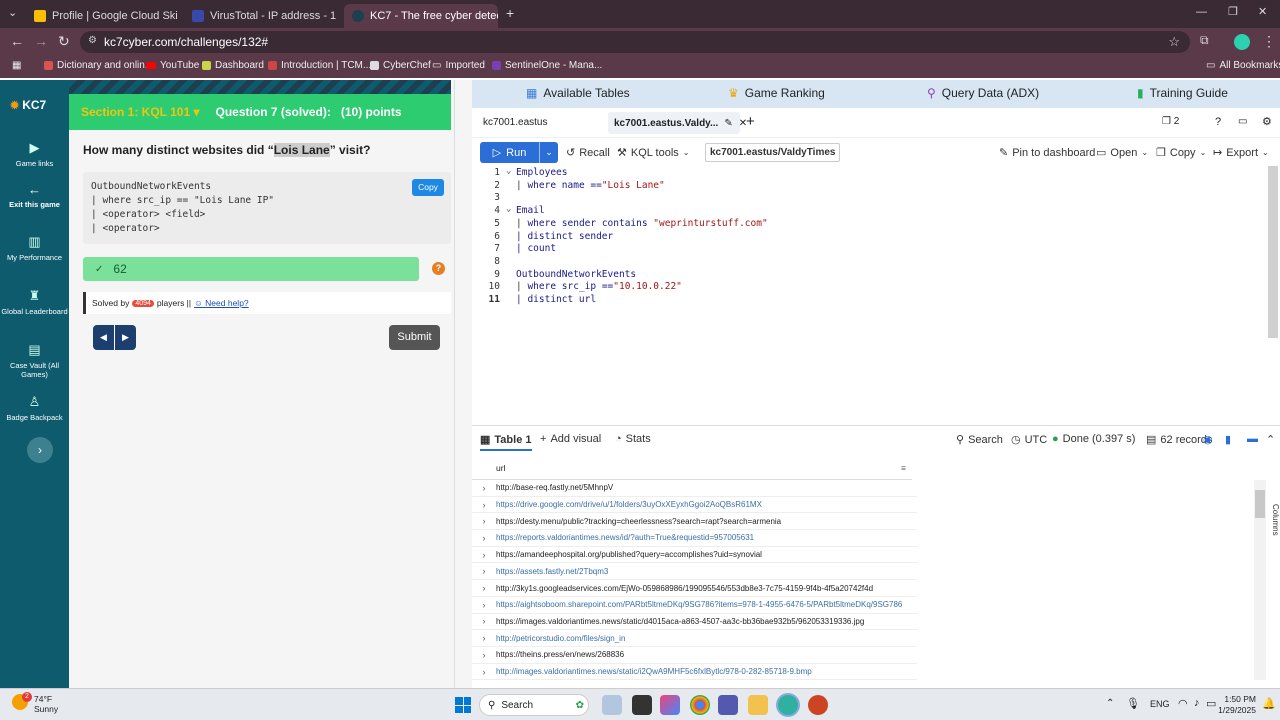 This screenshot has width=1280, height=720. What do you see at coordinates (1260, 580) in the screenshot?
I see `grid-scrollbar` at bounding box center [1260, 580].